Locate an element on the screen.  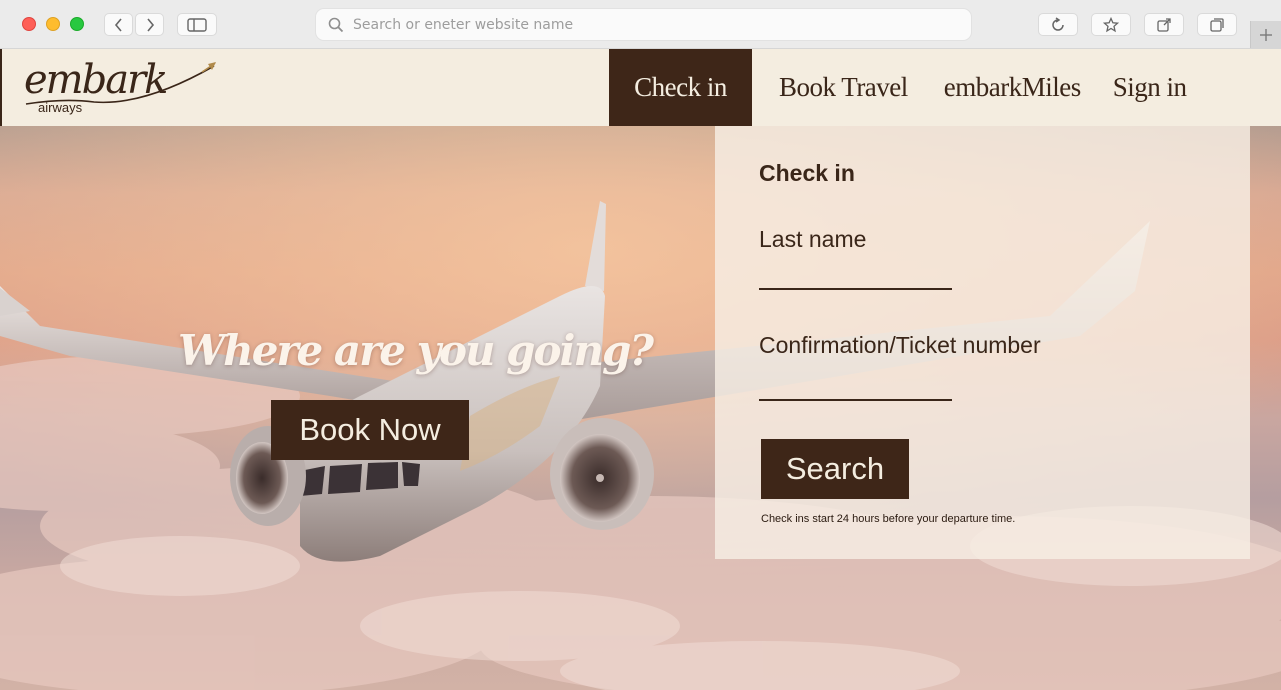
reload-button is located at coordinates (1058, 24).